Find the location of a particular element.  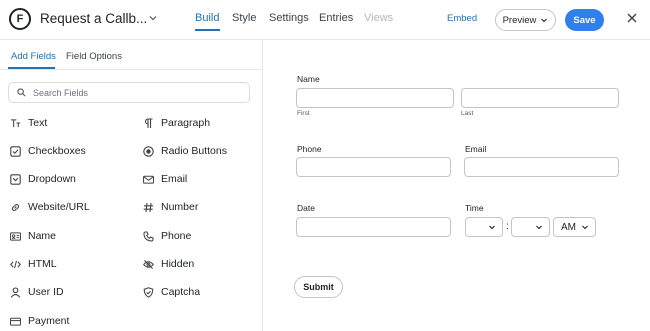

search-field is located at coordinates (129, 92).